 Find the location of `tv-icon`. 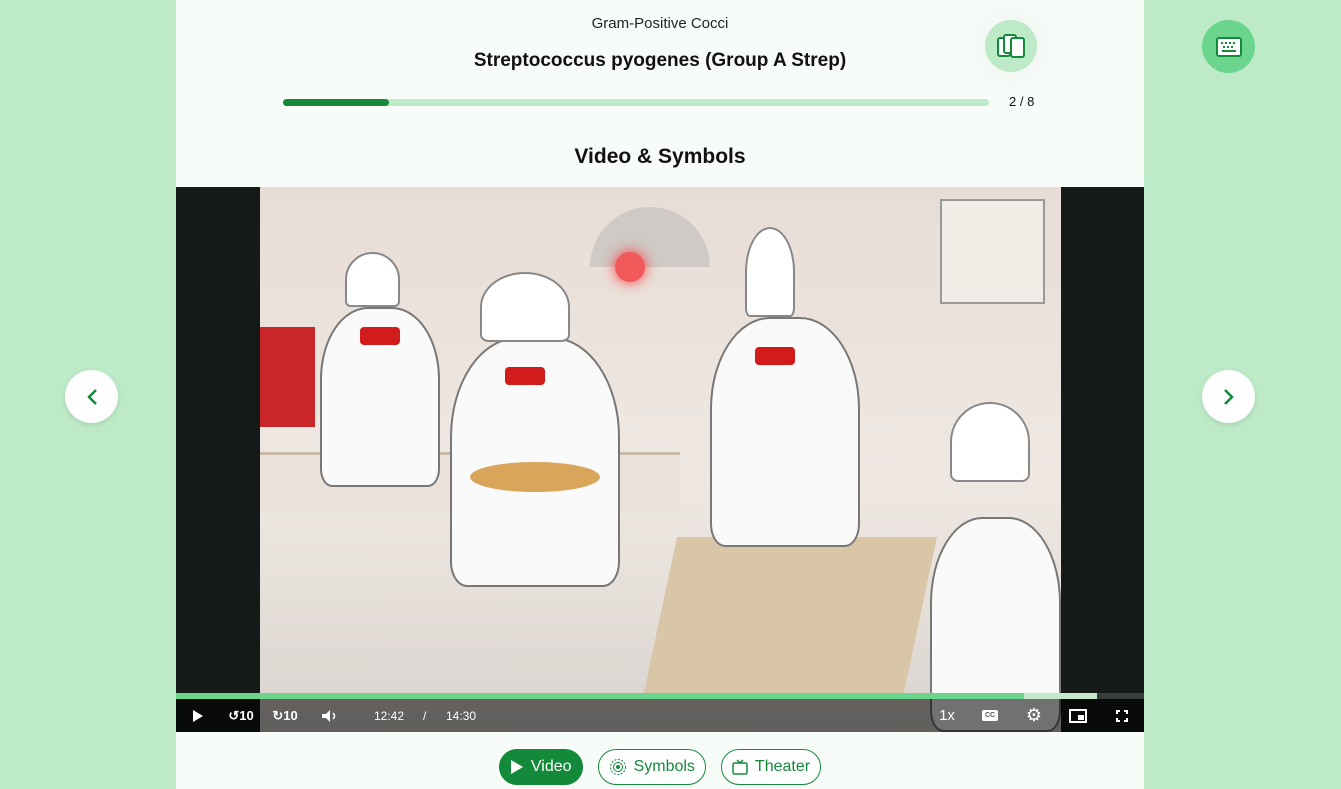

tv-icon is located at coordinates (740, 767).